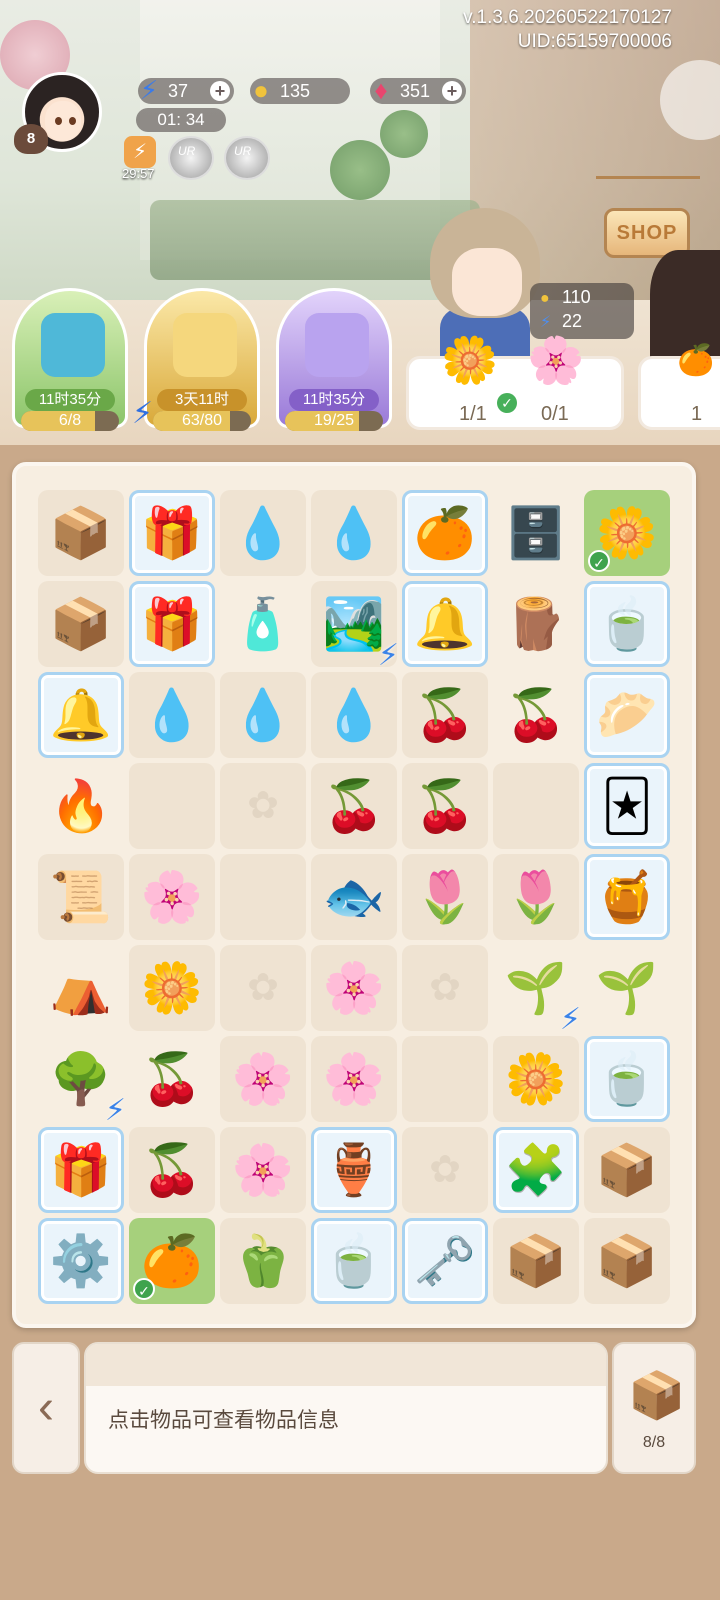 The image size is (720, 1600). What do you see at coordinates (445, 533) in the screenshot?
I see `board-item: 🍊` at bounding box center [445, 533].